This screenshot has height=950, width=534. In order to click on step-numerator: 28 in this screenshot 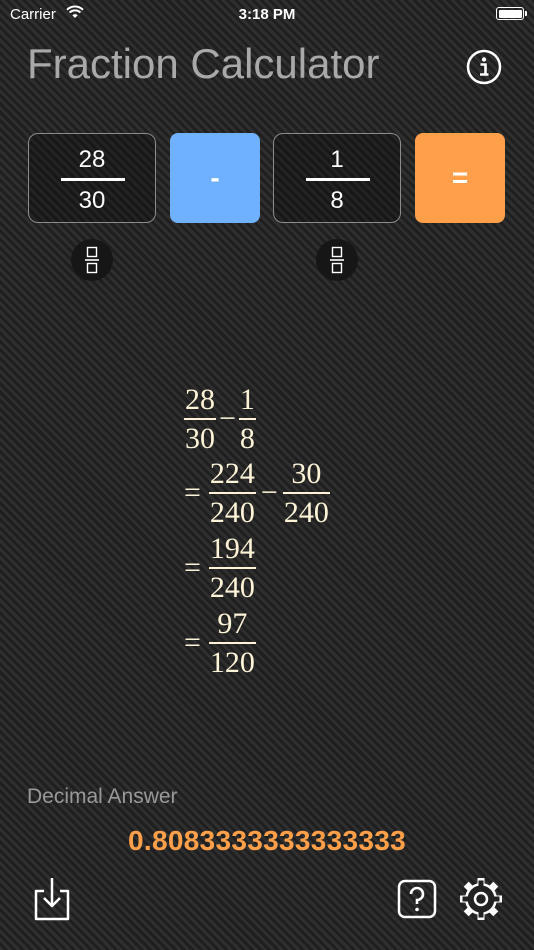, I will do `click(200, 399)`.